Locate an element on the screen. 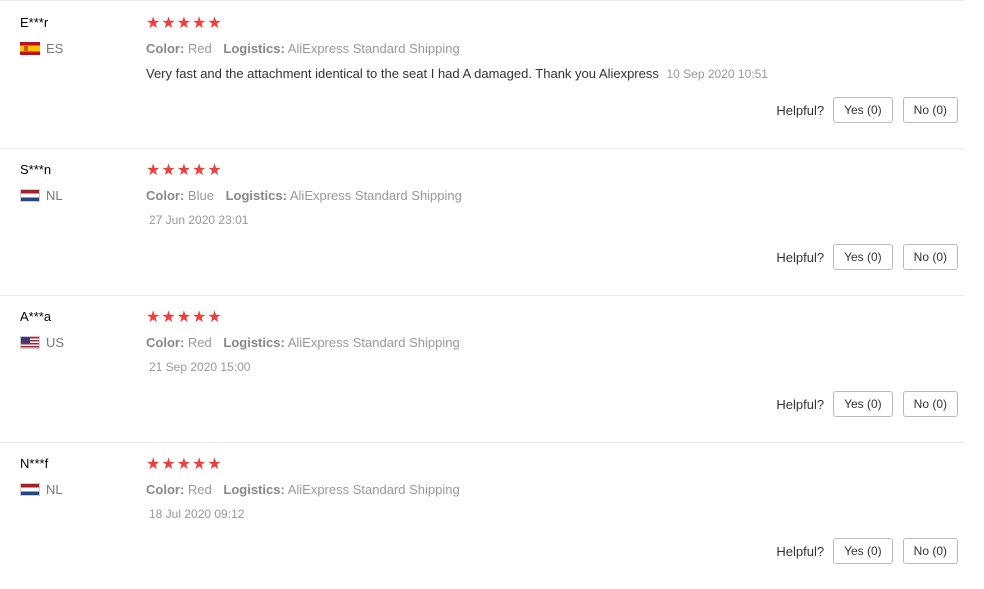  color-value: Blue is located at coordinates (200, 195).